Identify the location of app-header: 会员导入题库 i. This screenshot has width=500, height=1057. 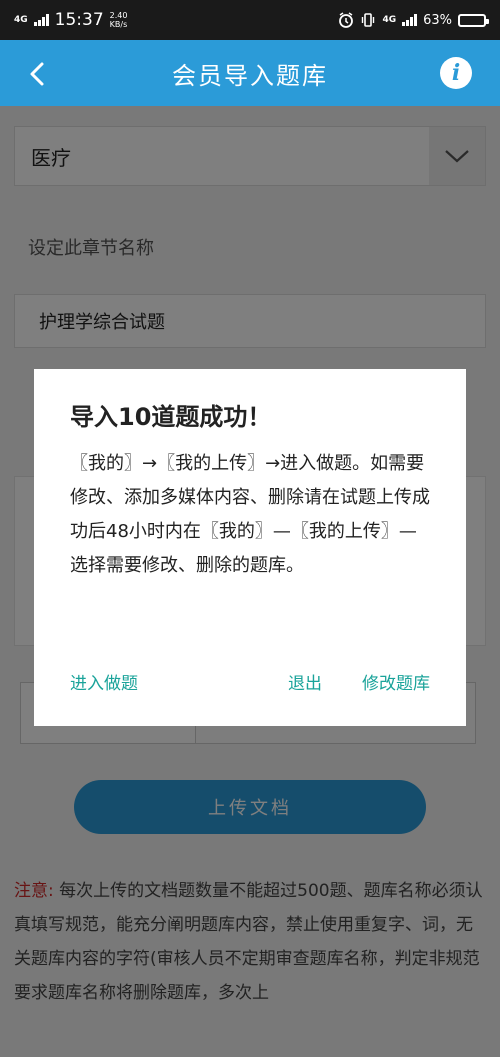
(250, 73).